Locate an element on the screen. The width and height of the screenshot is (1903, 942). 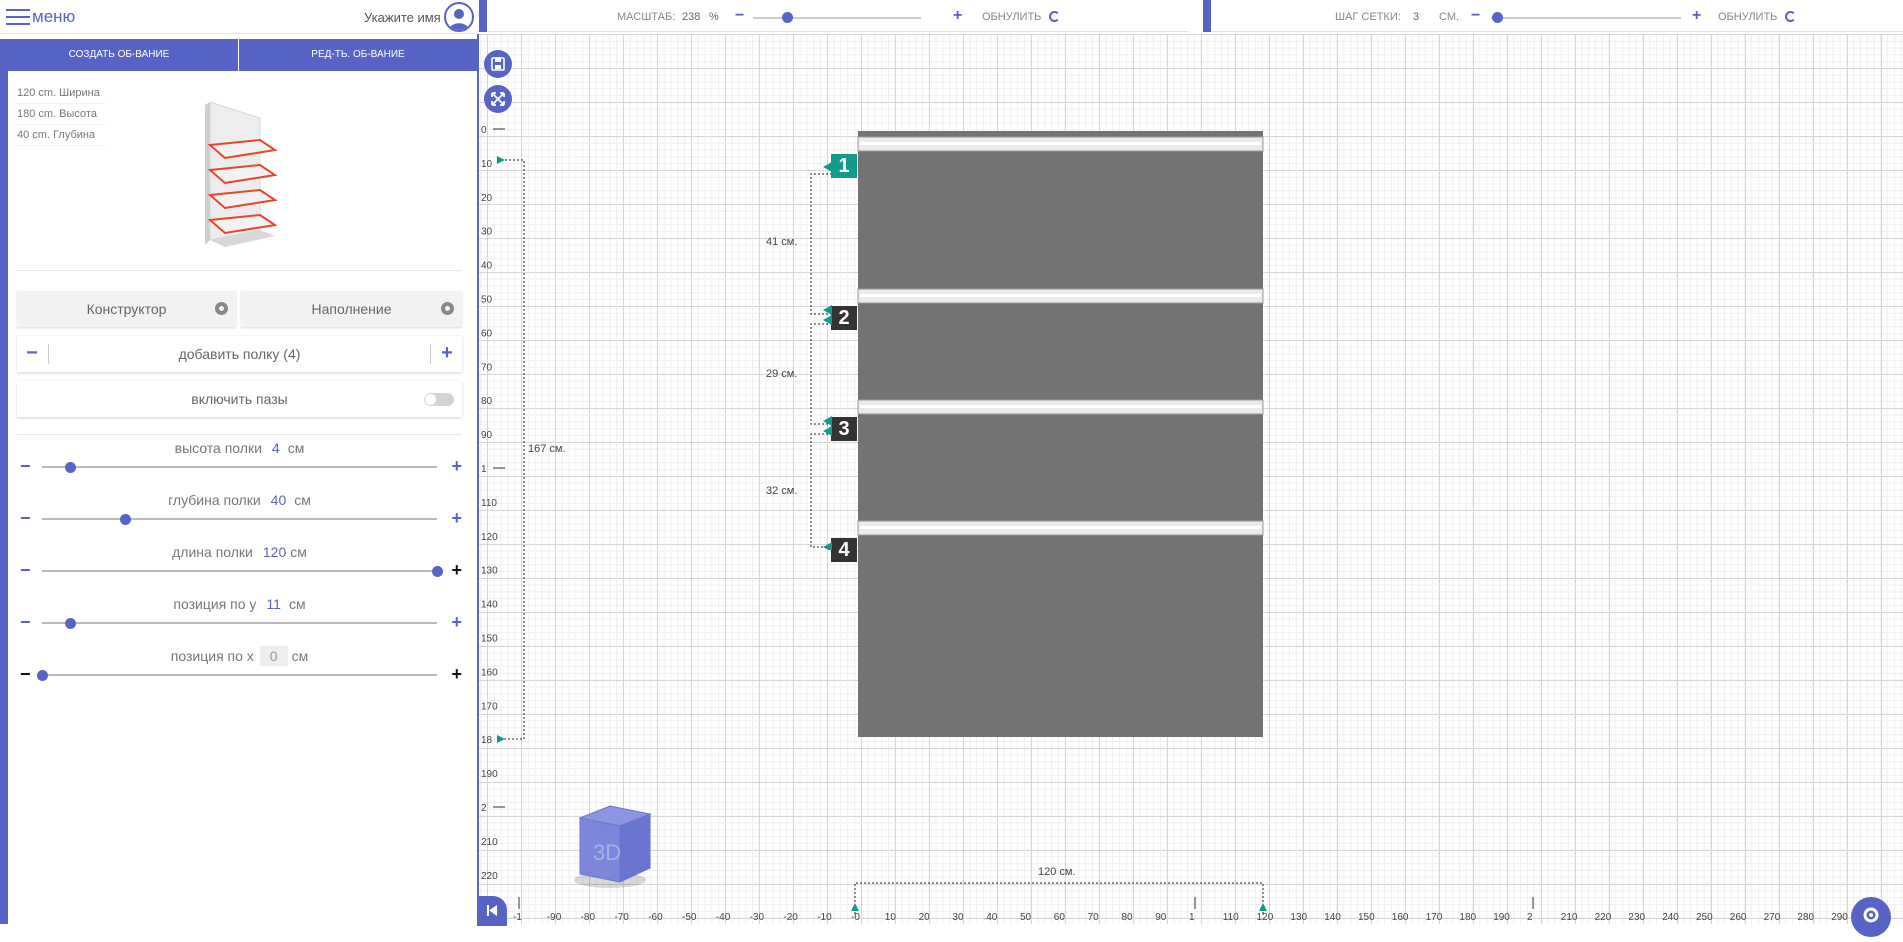
total-height-dimension is located at coordinates (513, 449).